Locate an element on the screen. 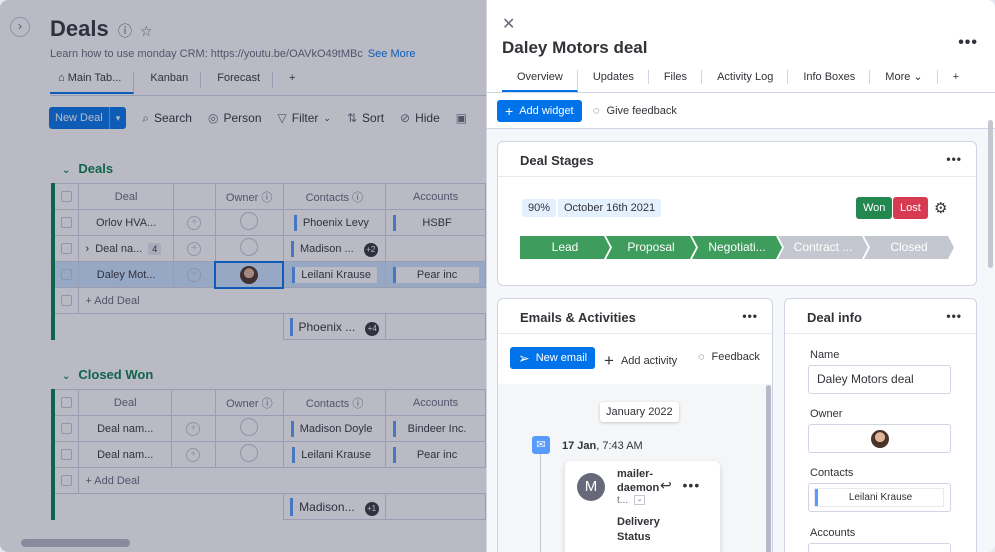  horizontal-scrollbar is located at coordinates (75, 543).